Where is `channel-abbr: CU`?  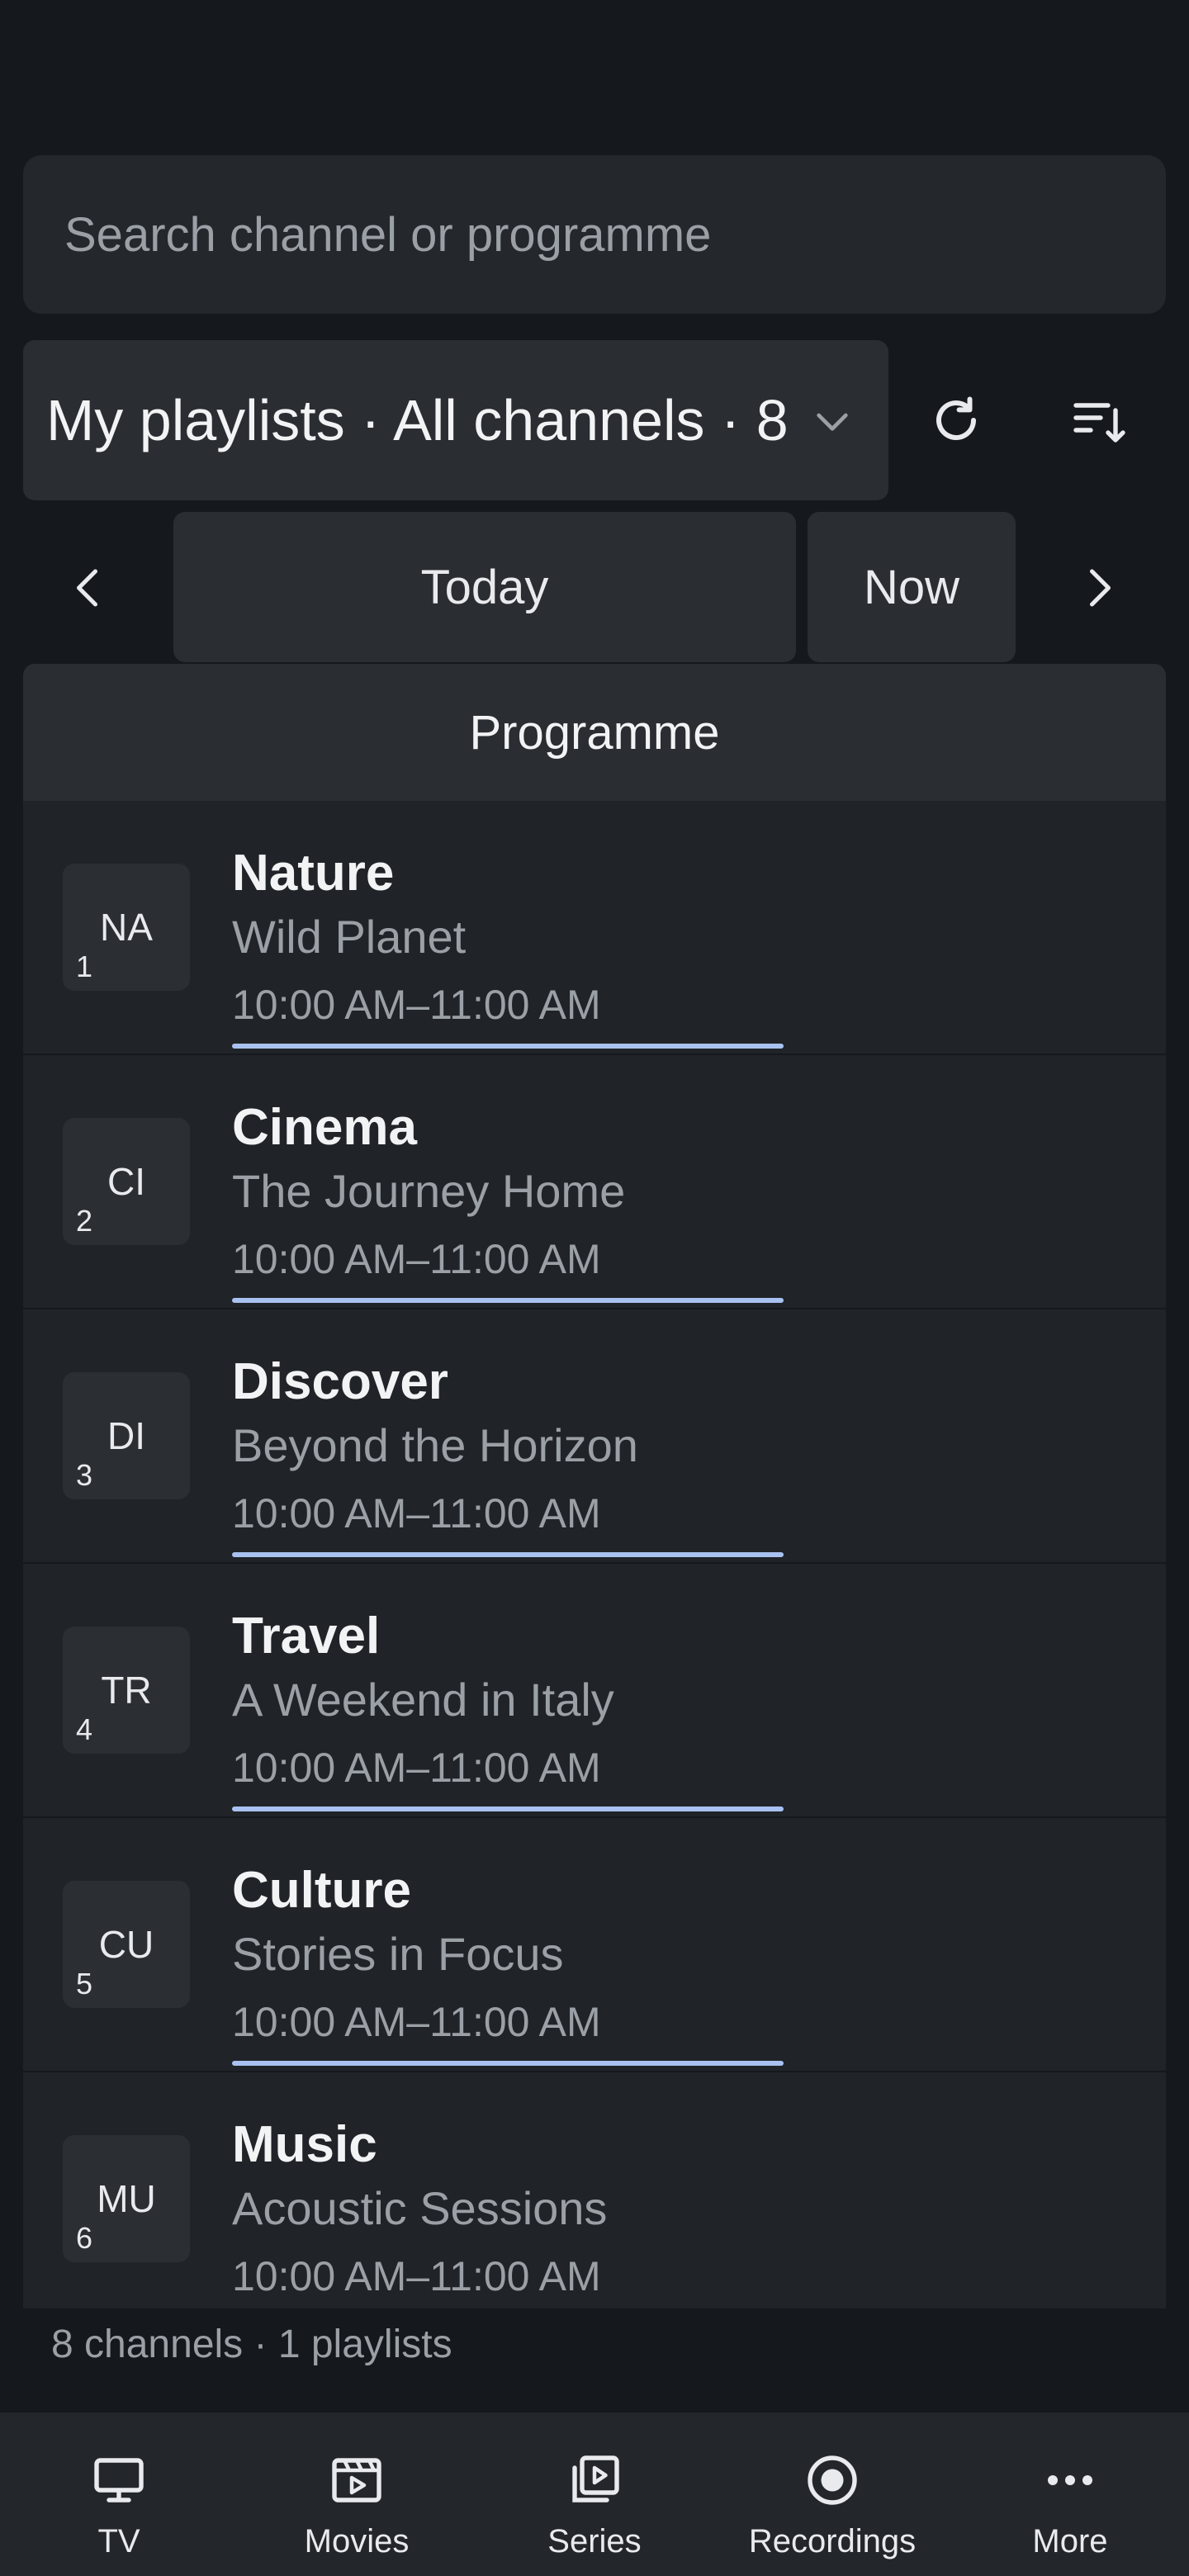 channel-abbr: CU is located at coordinates (126, 1944).